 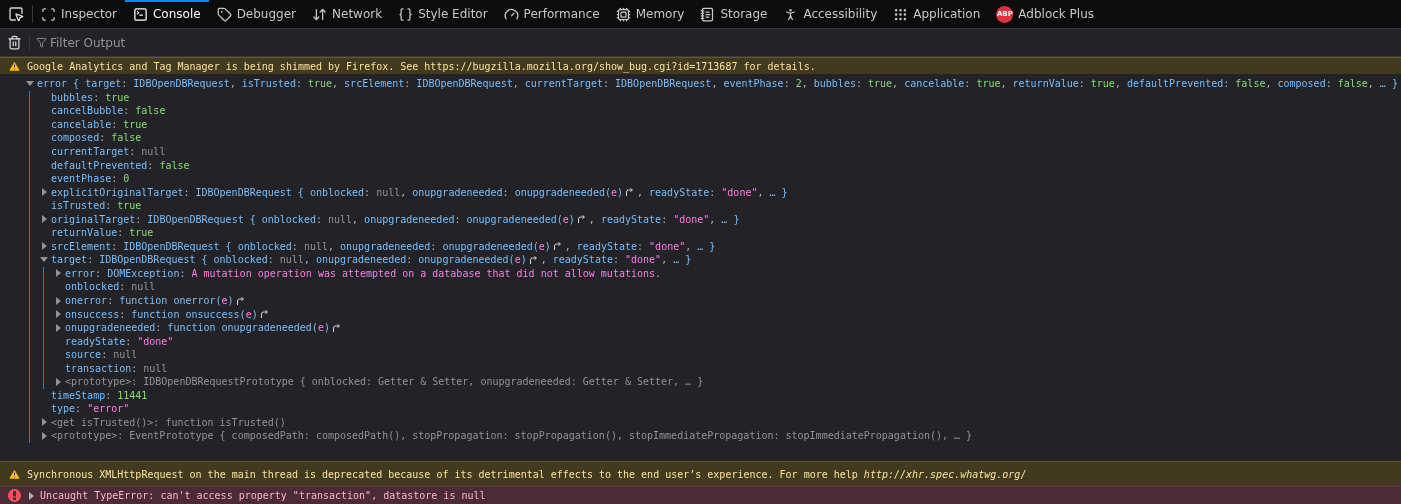 I want to click on property-text: isTrusted: true, so click(x=96, y=206).